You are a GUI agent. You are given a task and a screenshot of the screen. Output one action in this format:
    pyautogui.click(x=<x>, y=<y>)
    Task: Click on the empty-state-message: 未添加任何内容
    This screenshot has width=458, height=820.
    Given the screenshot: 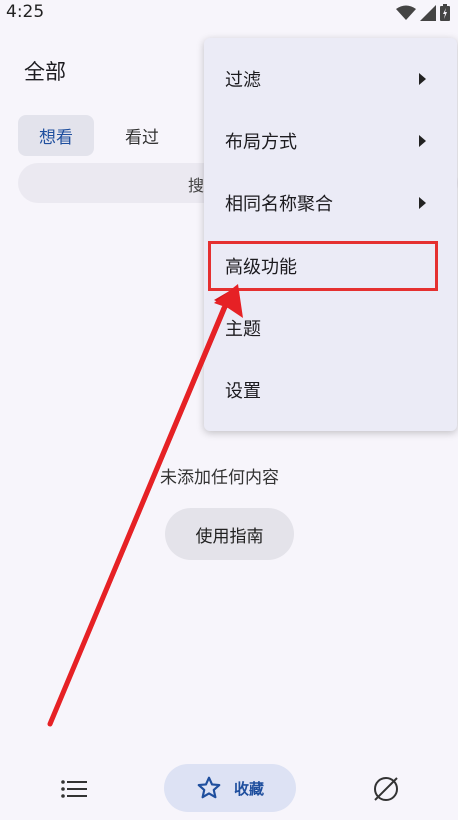 What is the action you would take?
    pyautogui.click(x=219, y=478)
    